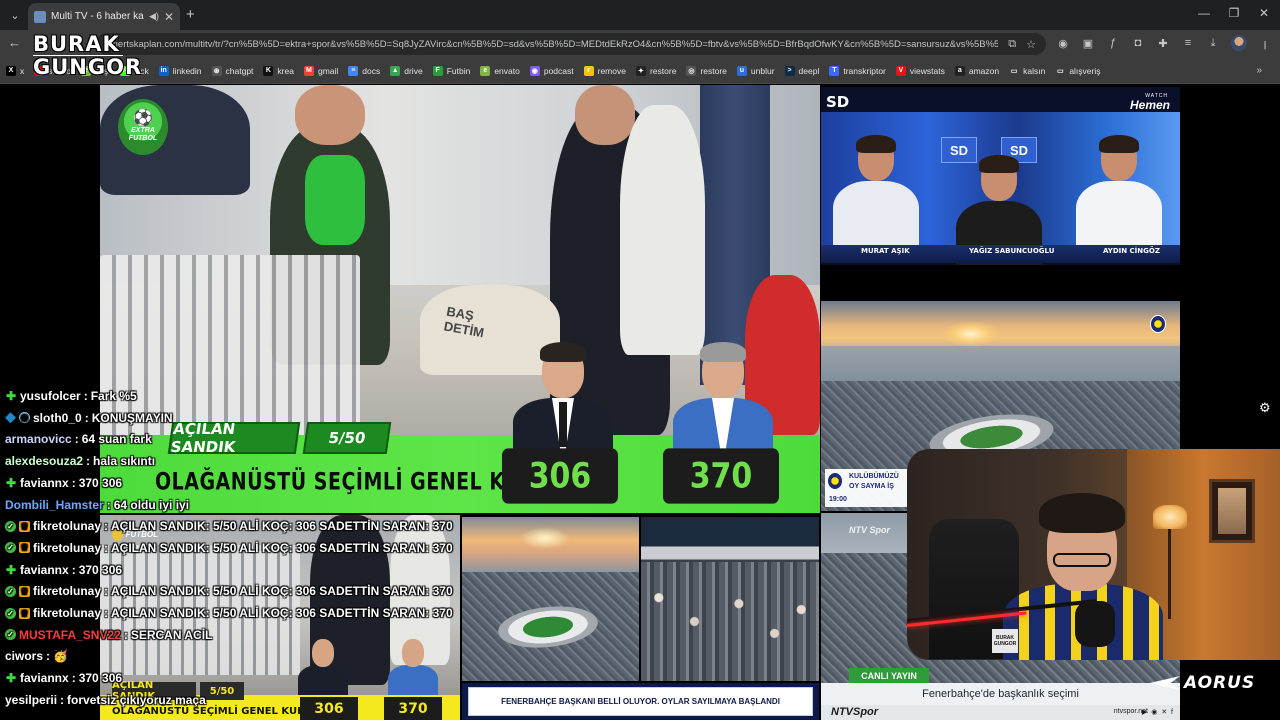  What do you see at coordinates (1265, 408) in the screenshot?
I see `gear-icon: ⚙` at bounding box center [1265, 408].